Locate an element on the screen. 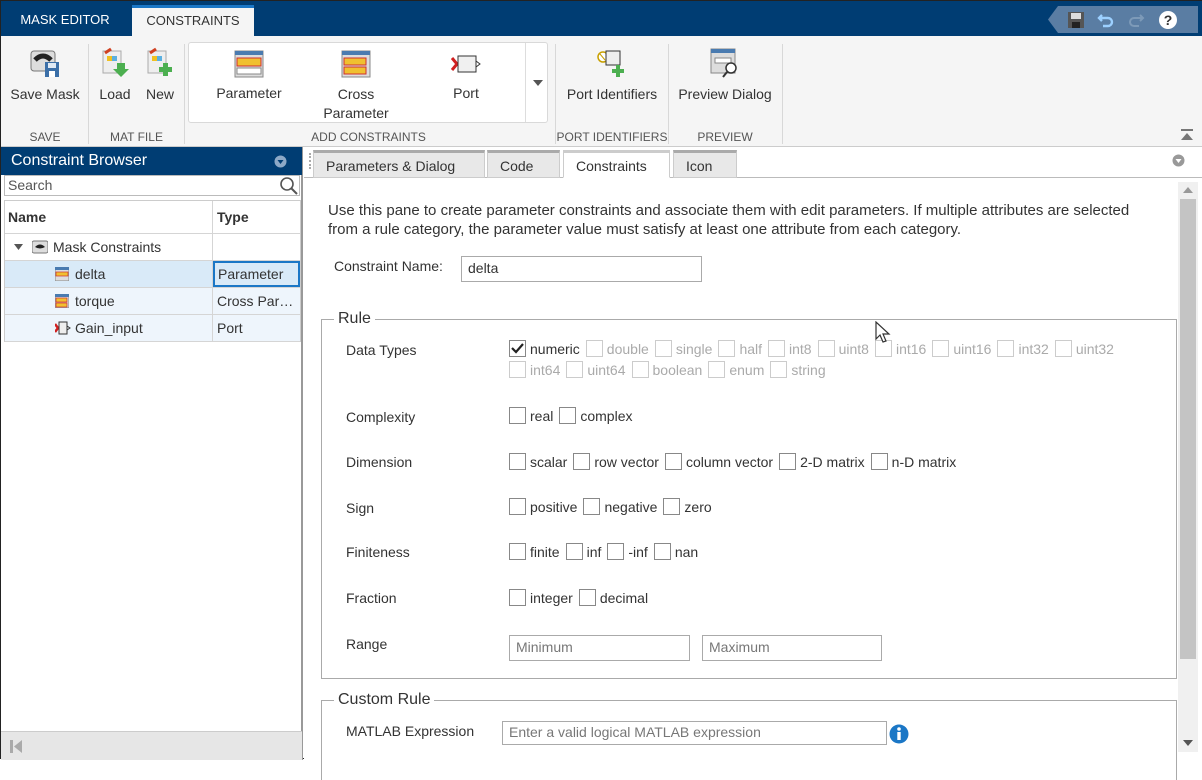  checkbox-enum: enum is located at coordinates (736, 369).